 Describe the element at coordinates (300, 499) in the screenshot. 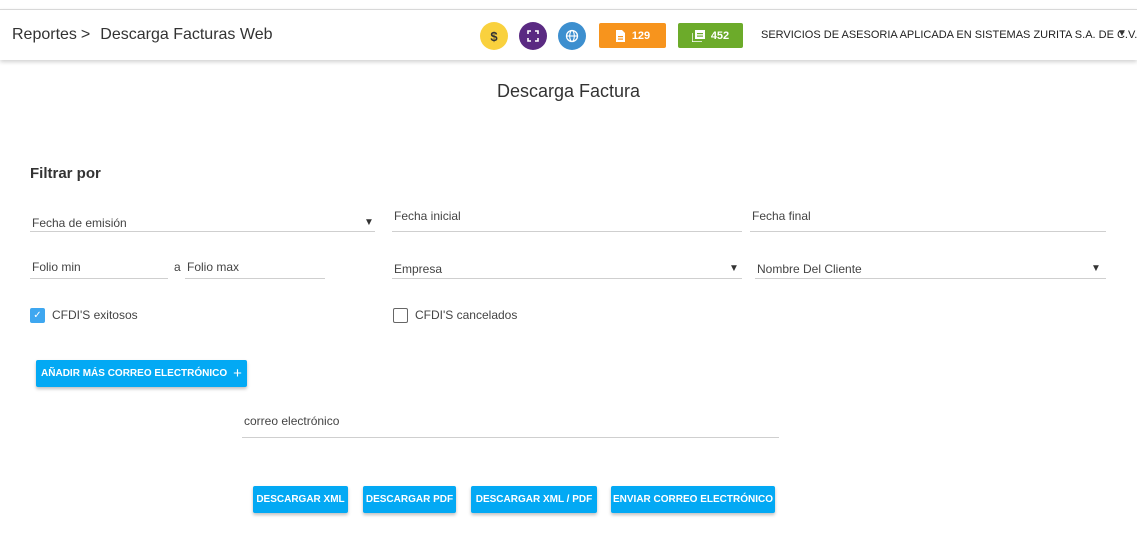

I see `download-xml-button: DESCARGAR XML` at that location.